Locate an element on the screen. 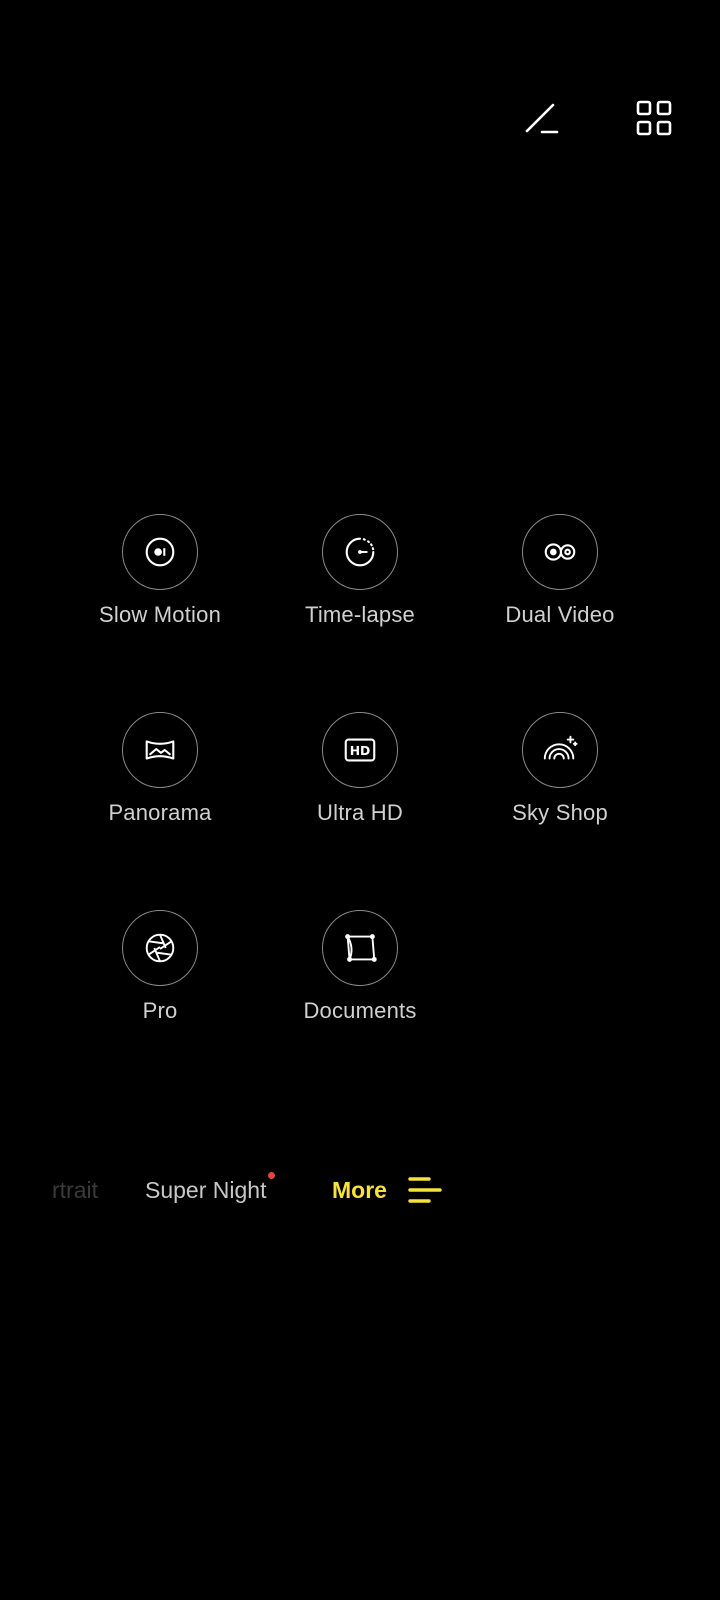 Image resolution: width=720 pixels, height=1600 pixels. mode-documents: Documents is located at coordinates (360, 967).